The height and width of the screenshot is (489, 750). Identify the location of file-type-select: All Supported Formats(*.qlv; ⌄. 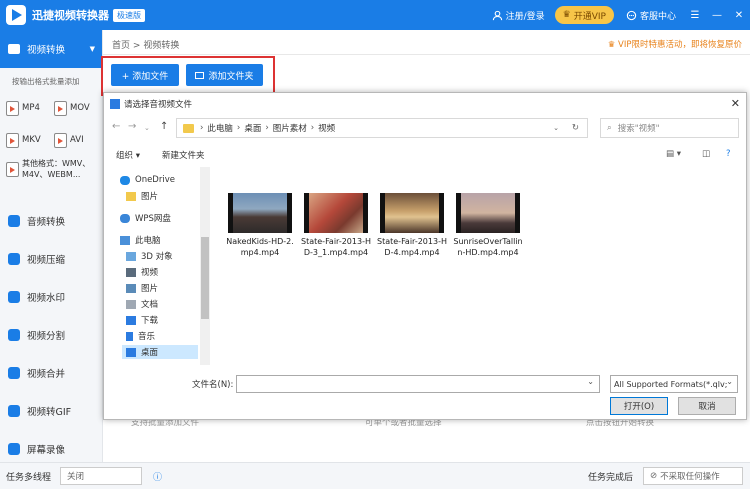
(674, 384).